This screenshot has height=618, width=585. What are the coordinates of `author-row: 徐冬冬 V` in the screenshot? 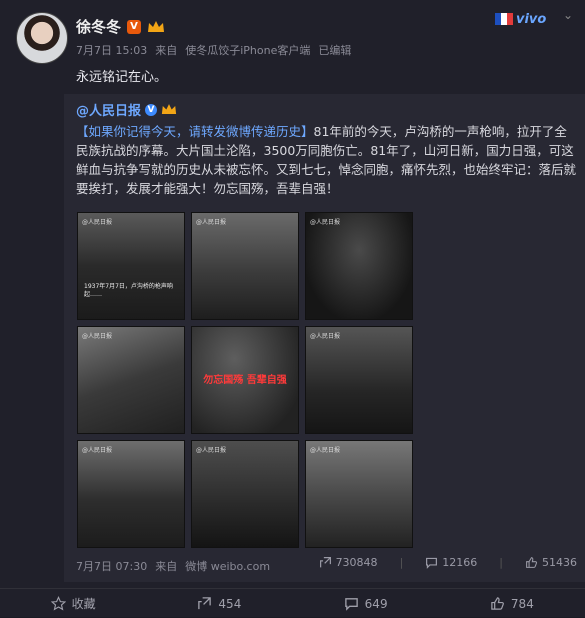 It's located at (120, 26).